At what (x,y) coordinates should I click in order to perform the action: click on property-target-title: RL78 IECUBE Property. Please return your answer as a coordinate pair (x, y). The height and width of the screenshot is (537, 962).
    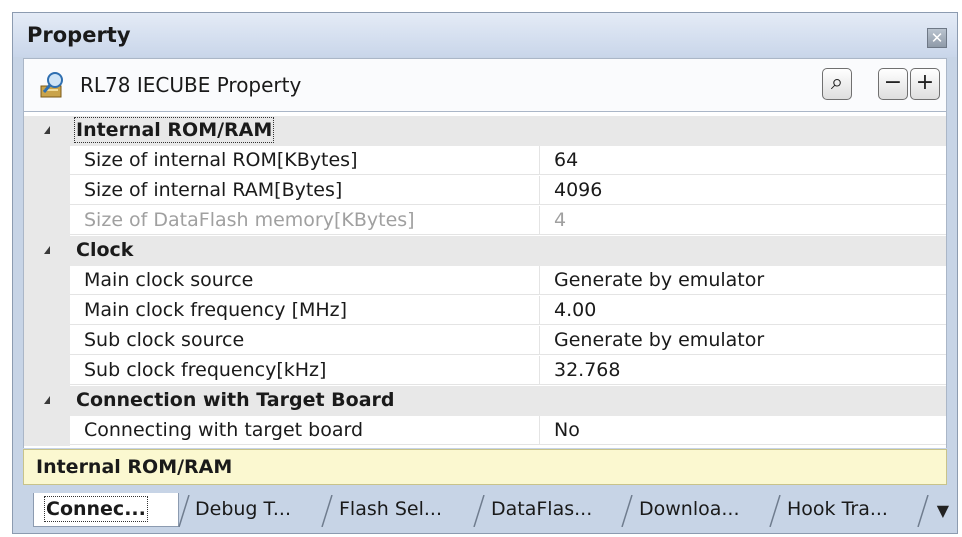
    Looking at the image, I should click on (191, 85).